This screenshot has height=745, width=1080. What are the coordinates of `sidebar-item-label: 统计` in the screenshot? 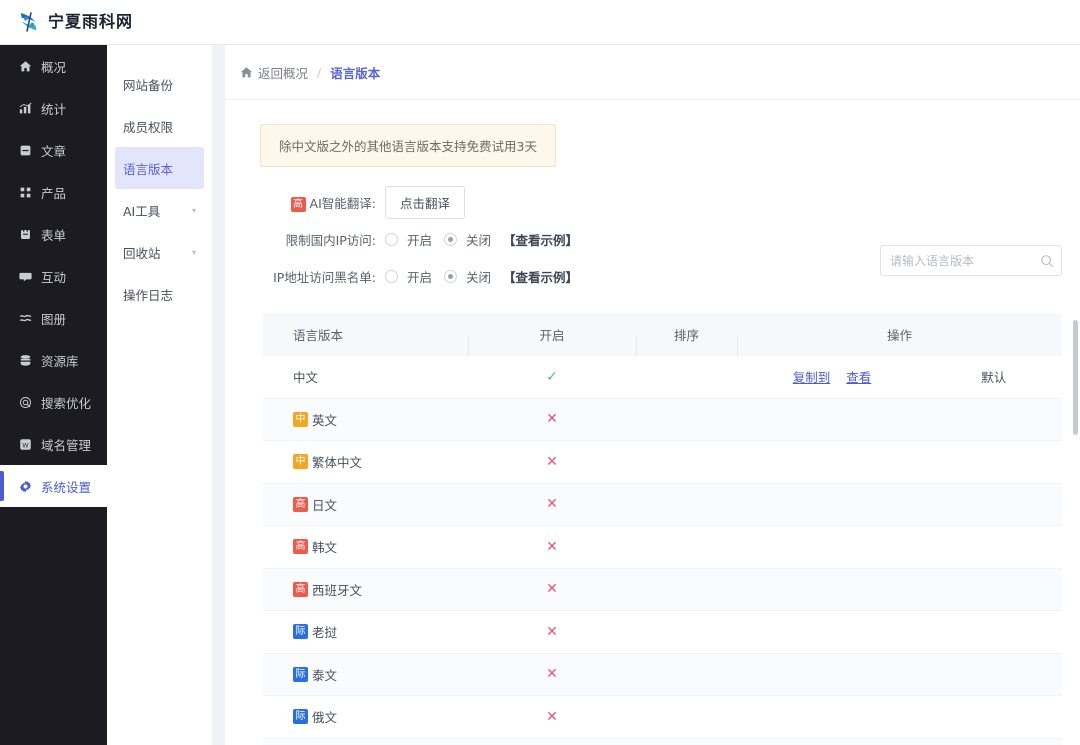 It's located at (54, 109).